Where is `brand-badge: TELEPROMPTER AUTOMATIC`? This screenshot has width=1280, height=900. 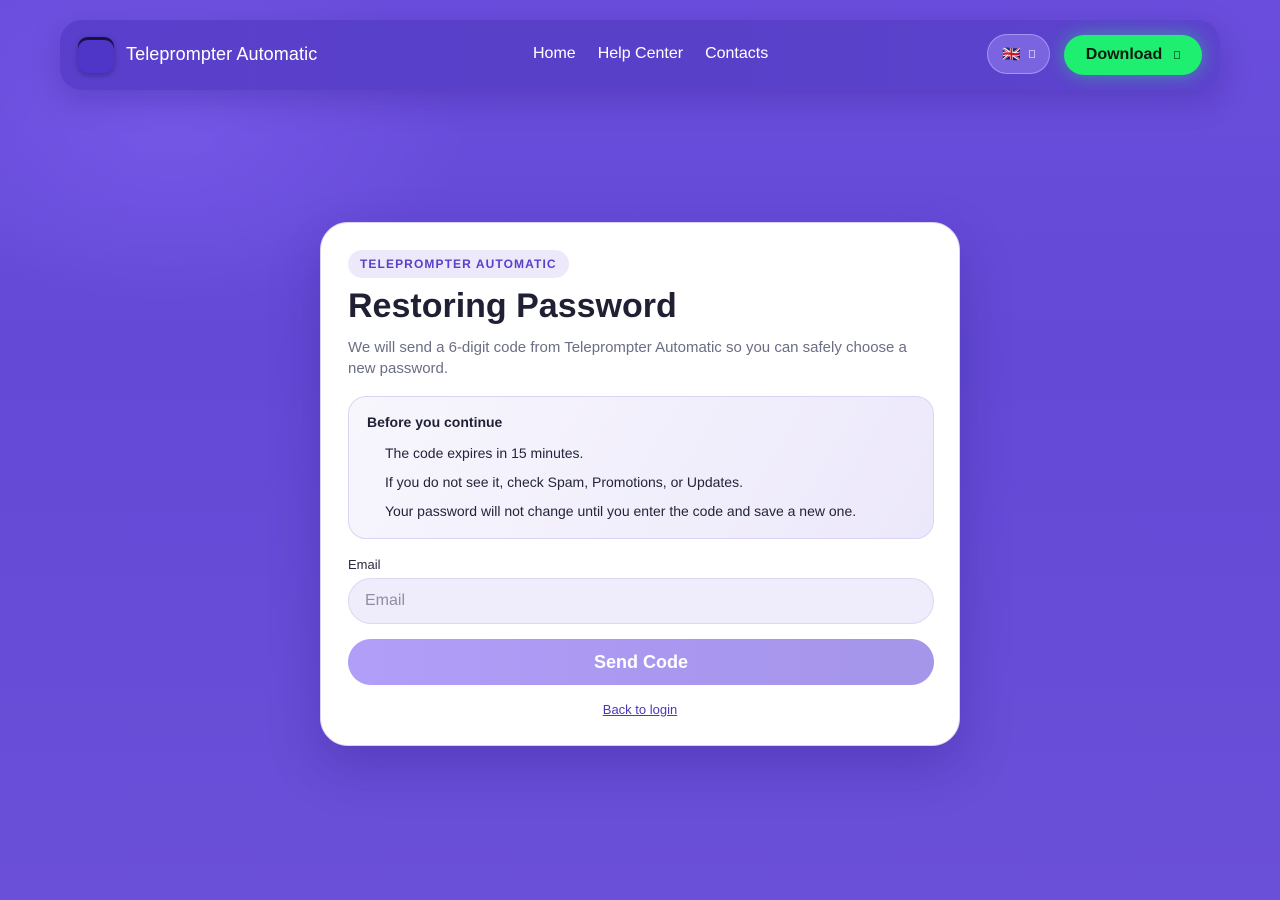 brand-badge: TELEPROMPTER AUTOMATIC is located at coordinates (458, 264).